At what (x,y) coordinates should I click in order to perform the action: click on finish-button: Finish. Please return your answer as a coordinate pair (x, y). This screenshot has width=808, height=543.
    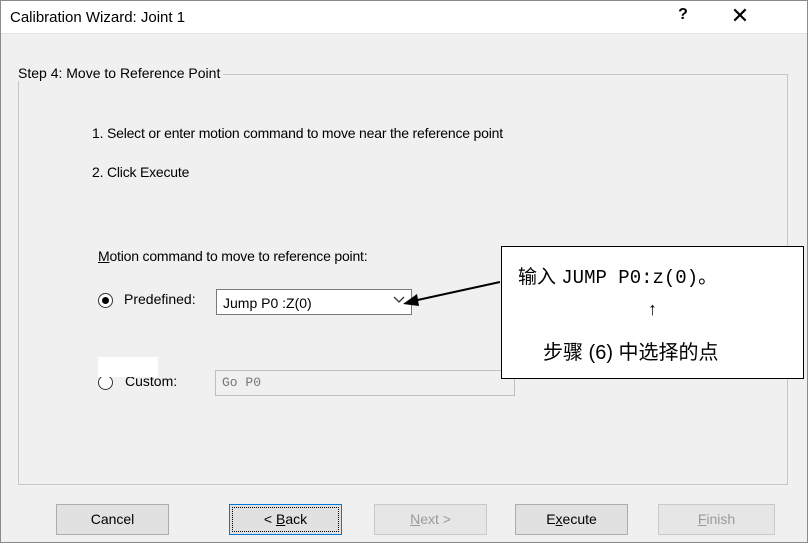
    Looking at the image, I should click on (716, 519).